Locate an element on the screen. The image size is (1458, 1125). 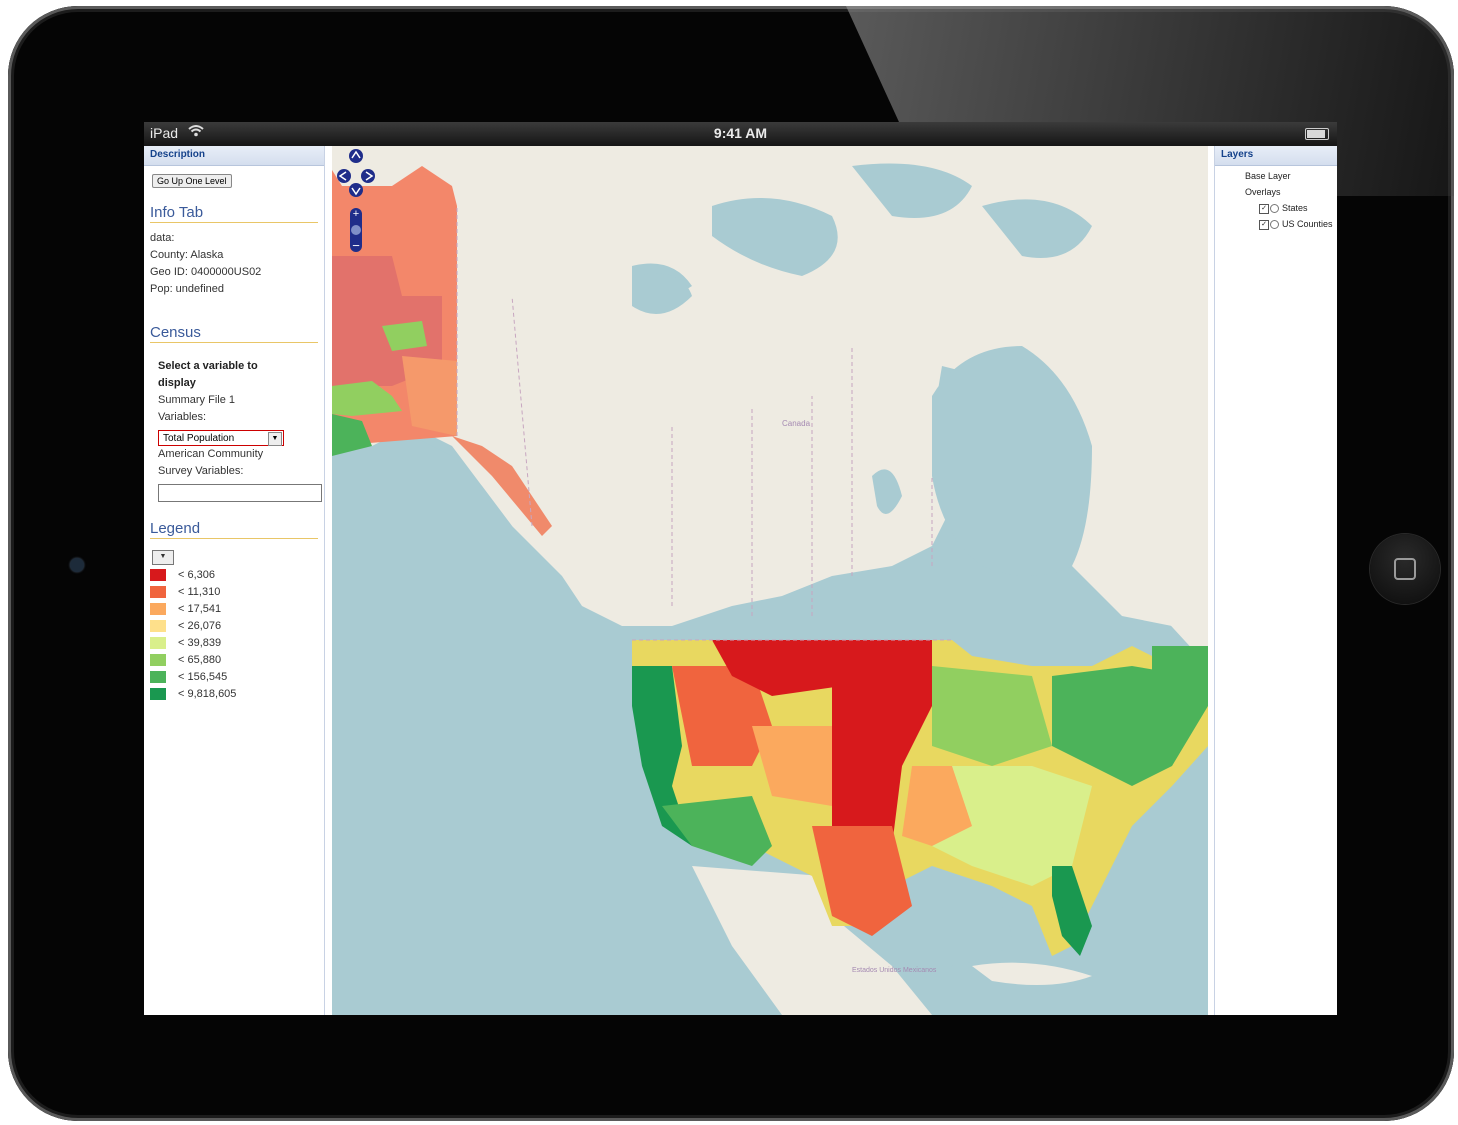
zoom-in-icon: + is located at coordinates (356, 214).